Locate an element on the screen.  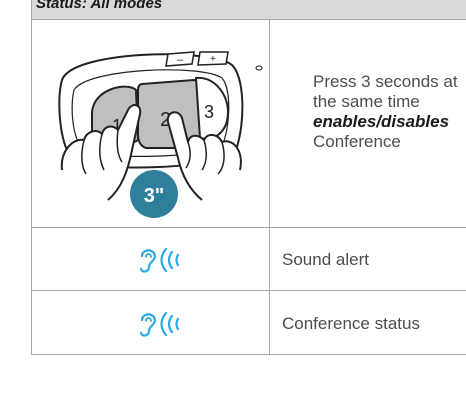
minus-label: – is located at coordinates (180, 60).